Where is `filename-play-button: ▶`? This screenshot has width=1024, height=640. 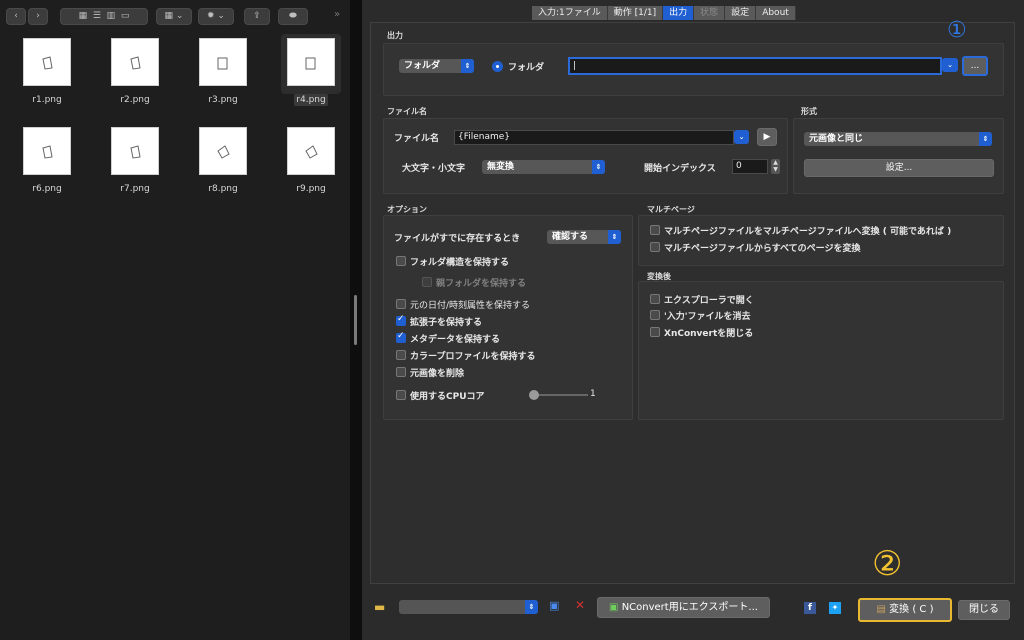 filename-play-button: ▶ is located at coordinates (767, 137).